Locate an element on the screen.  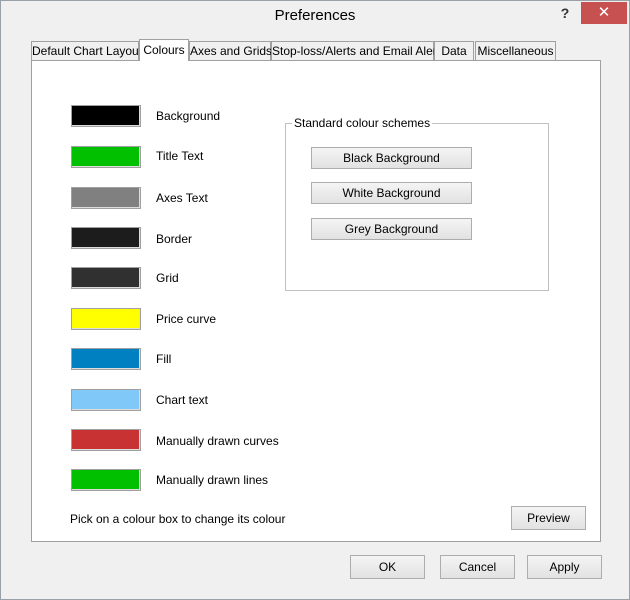
tab-axes-and-grids: Axes and Grids is located at coordinates (230, 50).